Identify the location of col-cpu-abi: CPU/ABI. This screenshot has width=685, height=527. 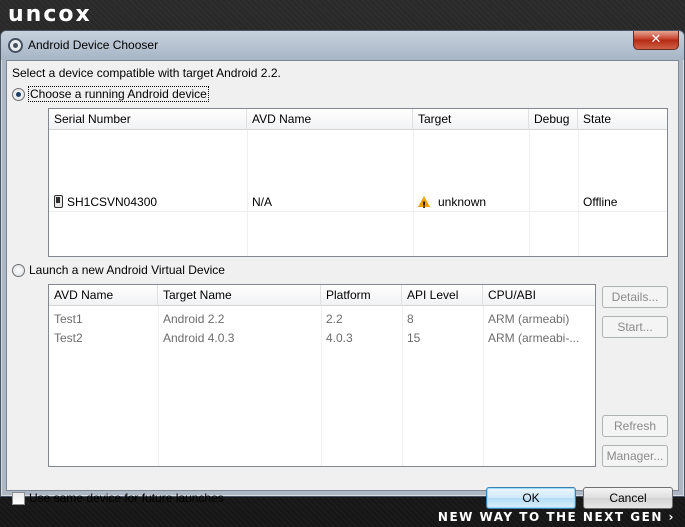
(539, 295).